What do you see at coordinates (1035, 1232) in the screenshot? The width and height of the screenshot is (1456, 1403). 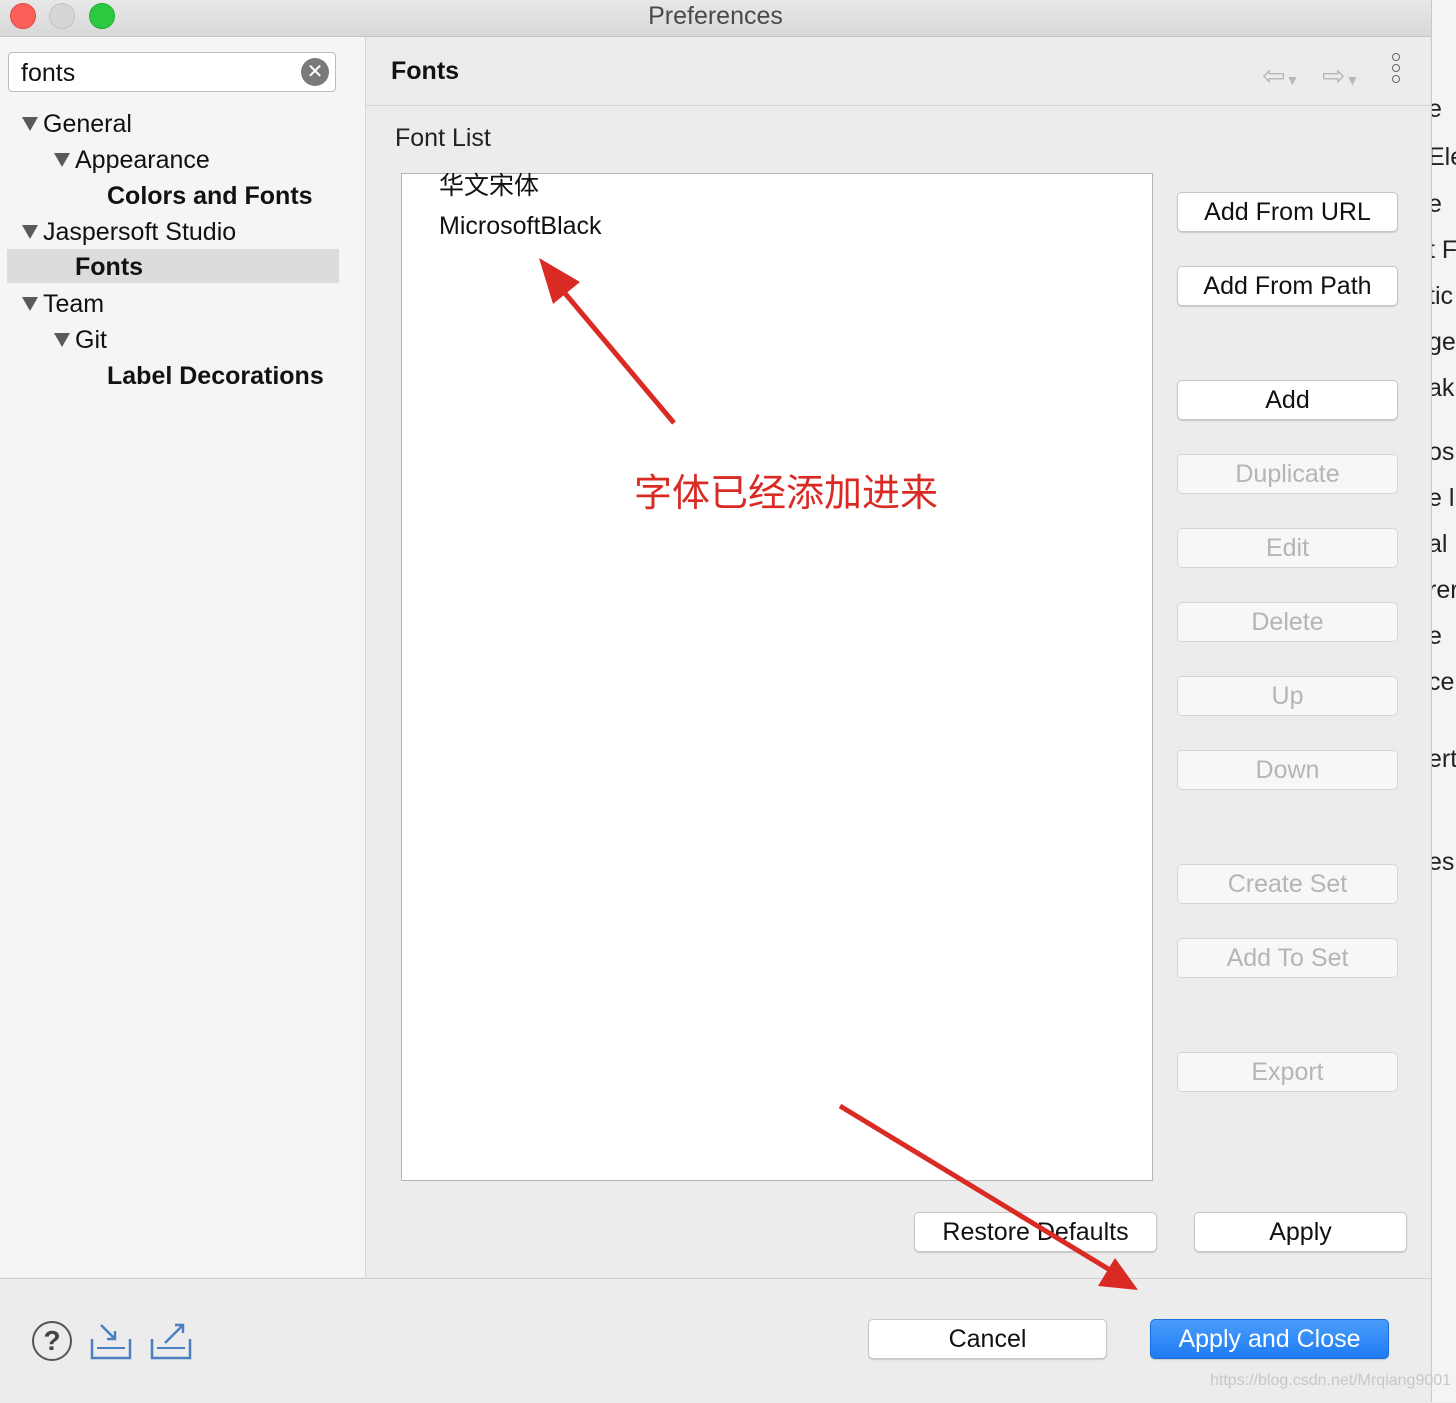 I see `restore-defaults-button: Restore Defaults` at bounding box center [1035, 1232].